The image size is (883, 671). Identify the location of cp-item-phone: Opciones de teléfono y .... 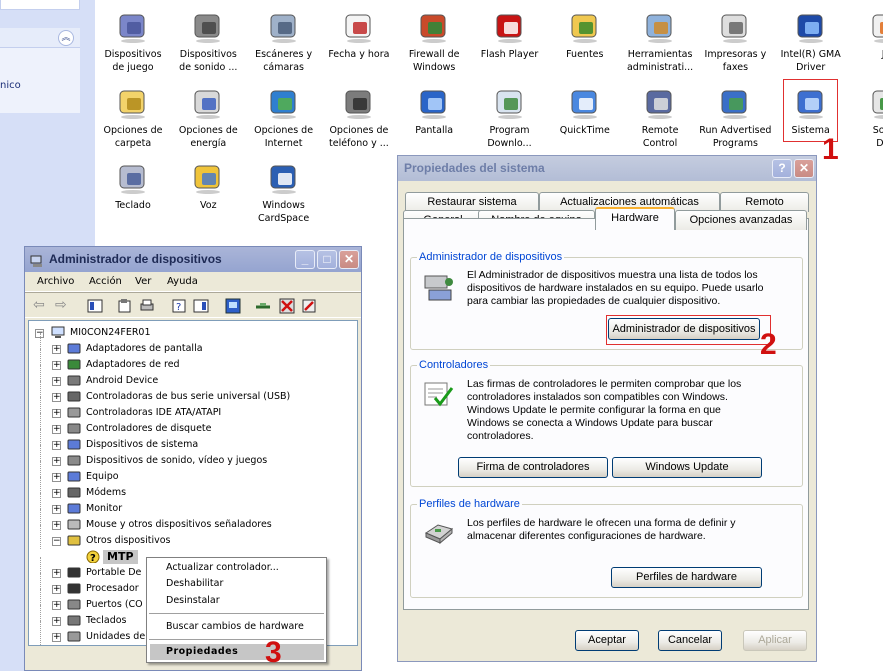
(359, 117).